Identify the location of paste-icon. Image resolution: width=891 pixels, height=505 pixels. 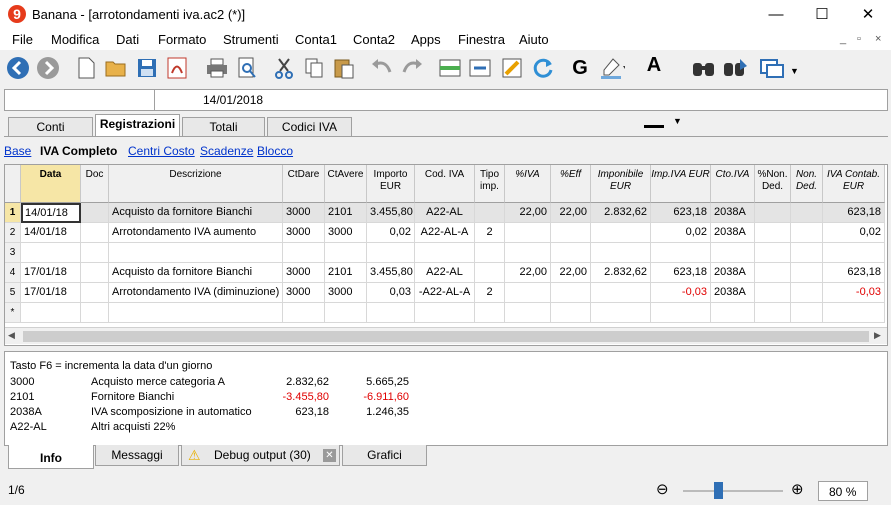
(344, 68).